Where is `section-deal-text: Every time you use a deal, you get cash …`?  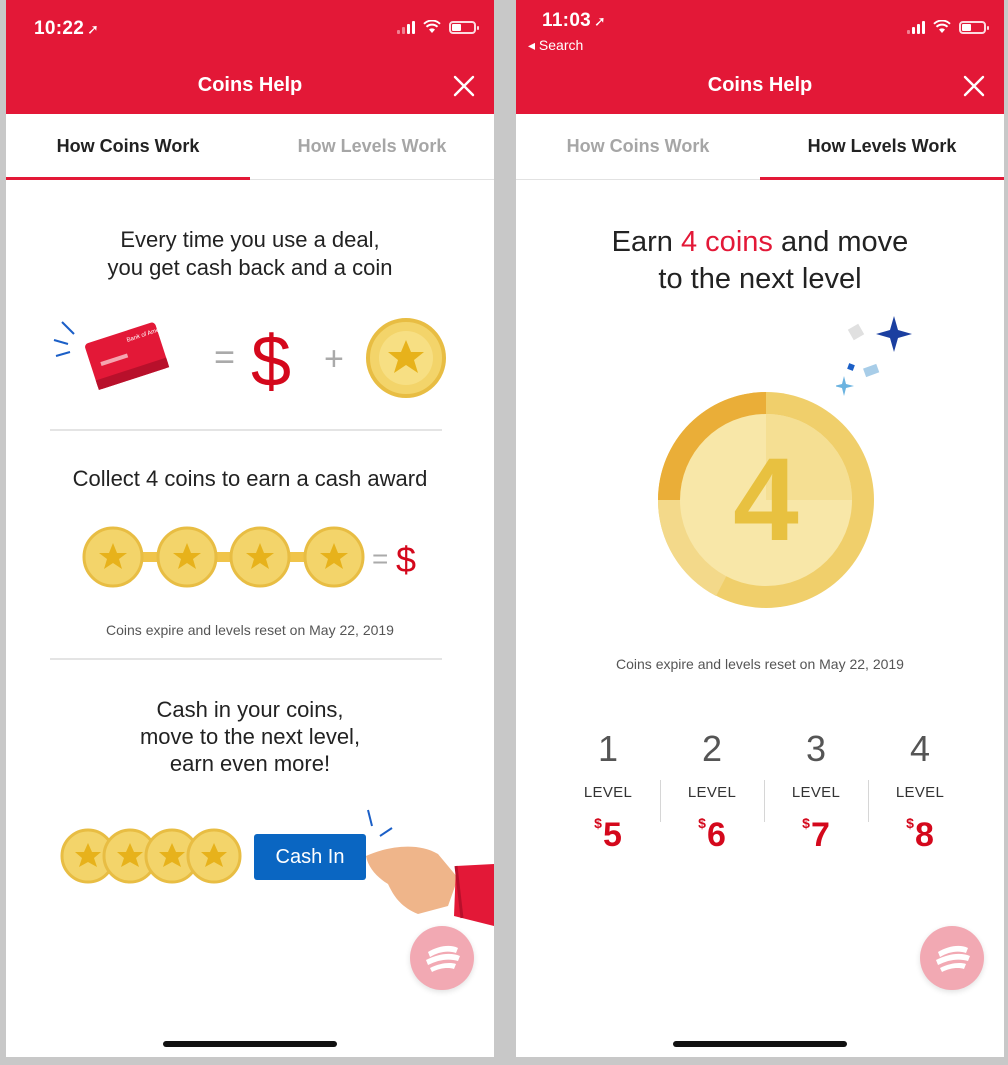 section-deal-text: Every time you use a deal, you get cash … is located at coordinates (250, 254).